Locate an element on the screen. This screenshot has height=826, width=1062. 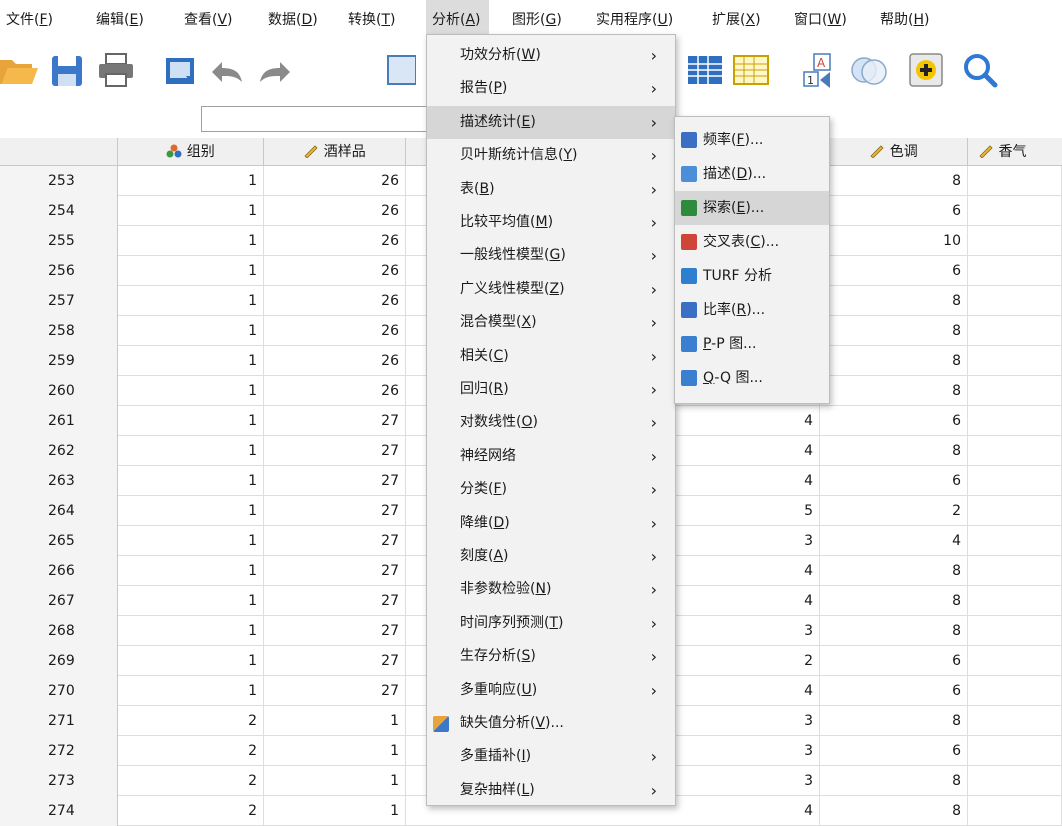
value-labels-icon: A1 is located at coordinates (820, 70).